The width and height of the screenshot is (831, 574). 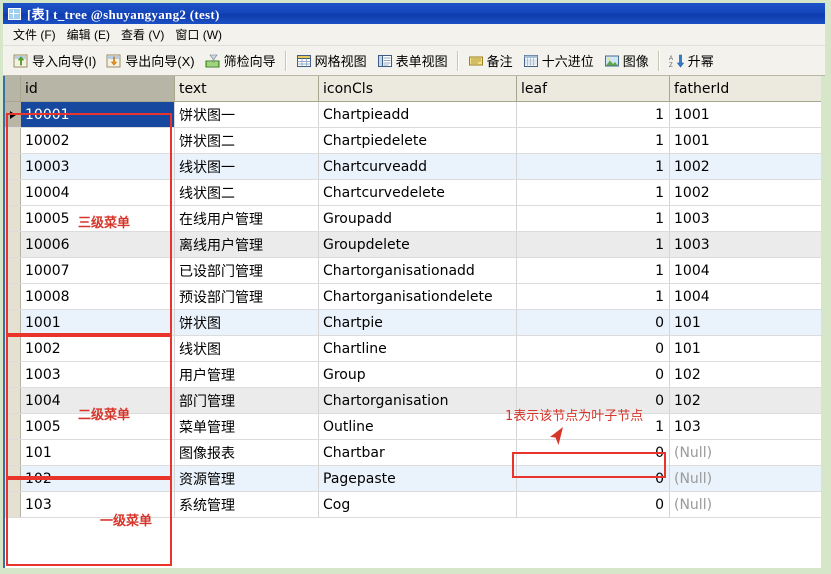 I want to click on cell-iconcls: Chartline, so click(x=418, y=348).